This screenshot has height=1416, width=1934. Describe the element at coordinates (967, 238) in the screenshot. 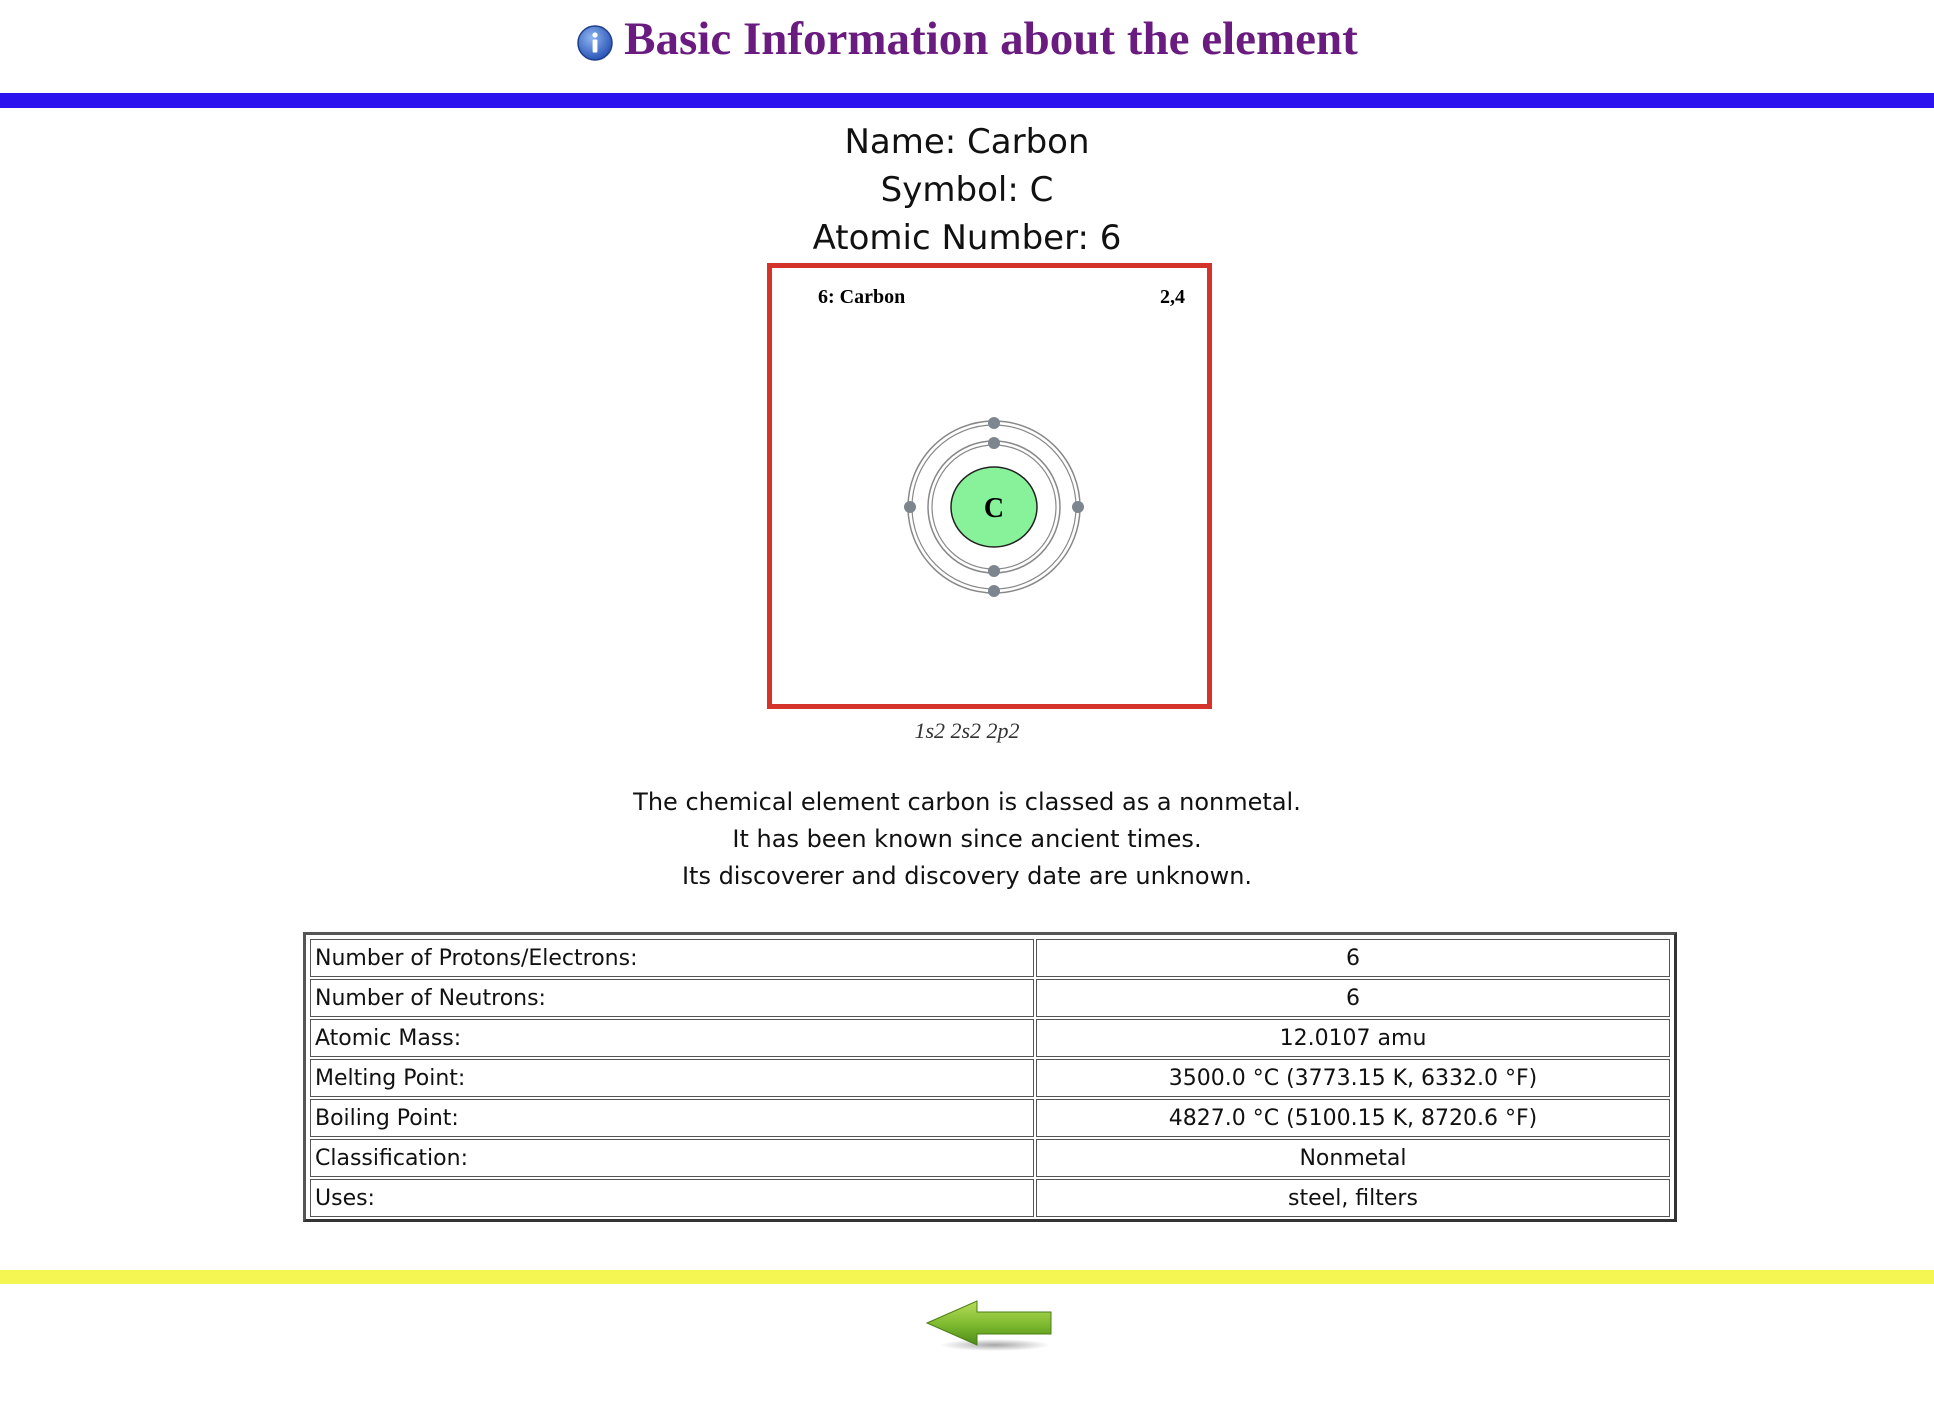

I see `element-atomic-number: Atomic Number: 6` at that location.